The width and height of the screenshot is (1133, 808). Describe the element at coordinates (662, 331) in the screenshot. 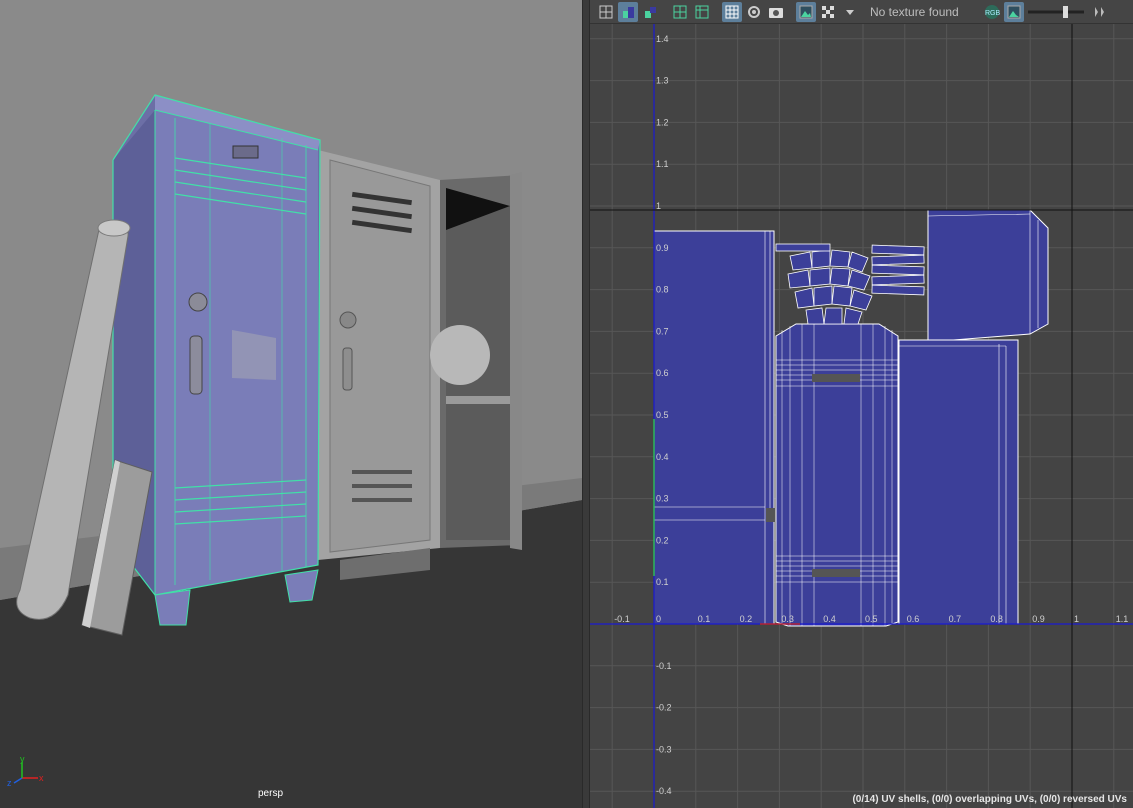

I see `v-tick-label: 0.7` at that location.